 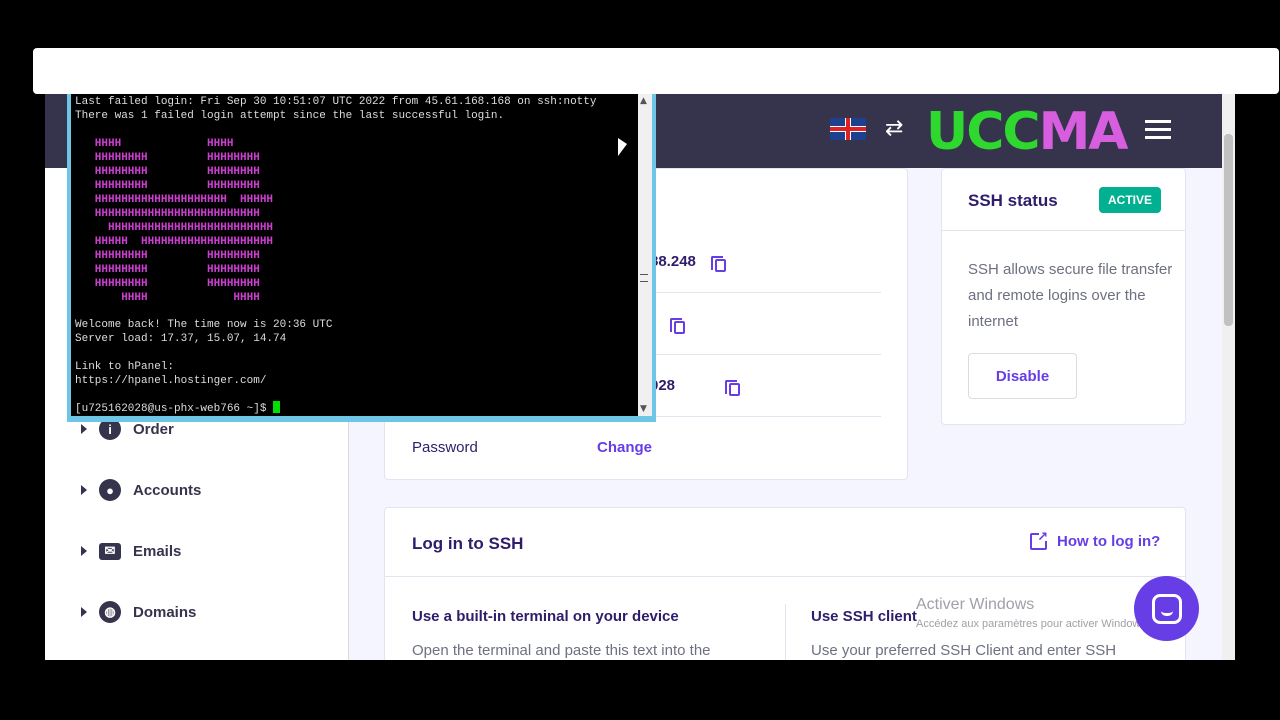 I want to click on hamburger-icon, so click(x=1158, y=130).